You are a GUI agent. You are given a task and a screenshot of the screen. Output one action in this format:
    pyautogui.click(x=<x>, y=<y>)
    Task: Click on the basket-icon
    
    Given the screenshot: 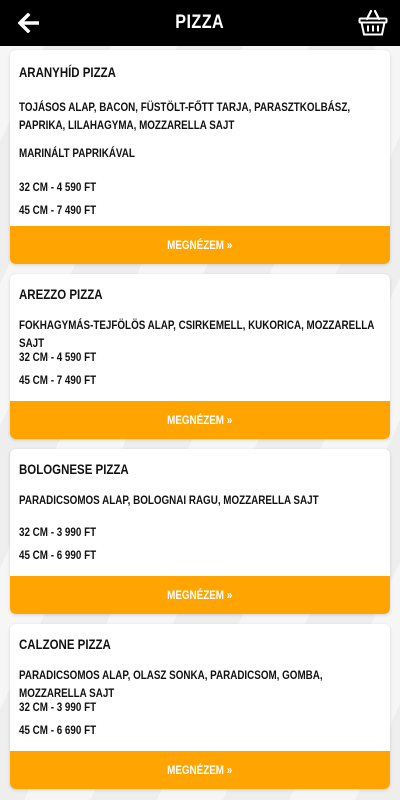 What is the action you would take?
    pyautogui.click(x=373, y=22)
    